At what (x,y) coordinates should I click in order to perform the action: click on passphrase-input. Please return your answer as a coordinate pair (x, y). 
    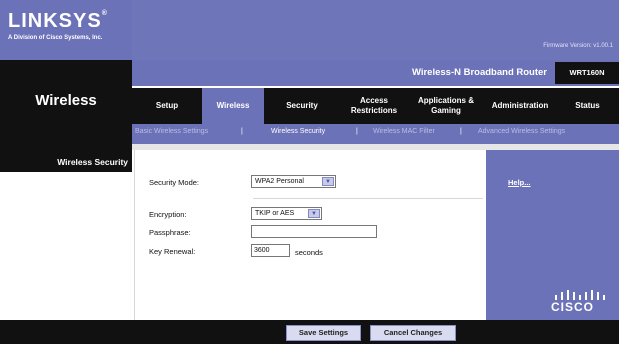
    Looking at the image, I should click on (314, 231).